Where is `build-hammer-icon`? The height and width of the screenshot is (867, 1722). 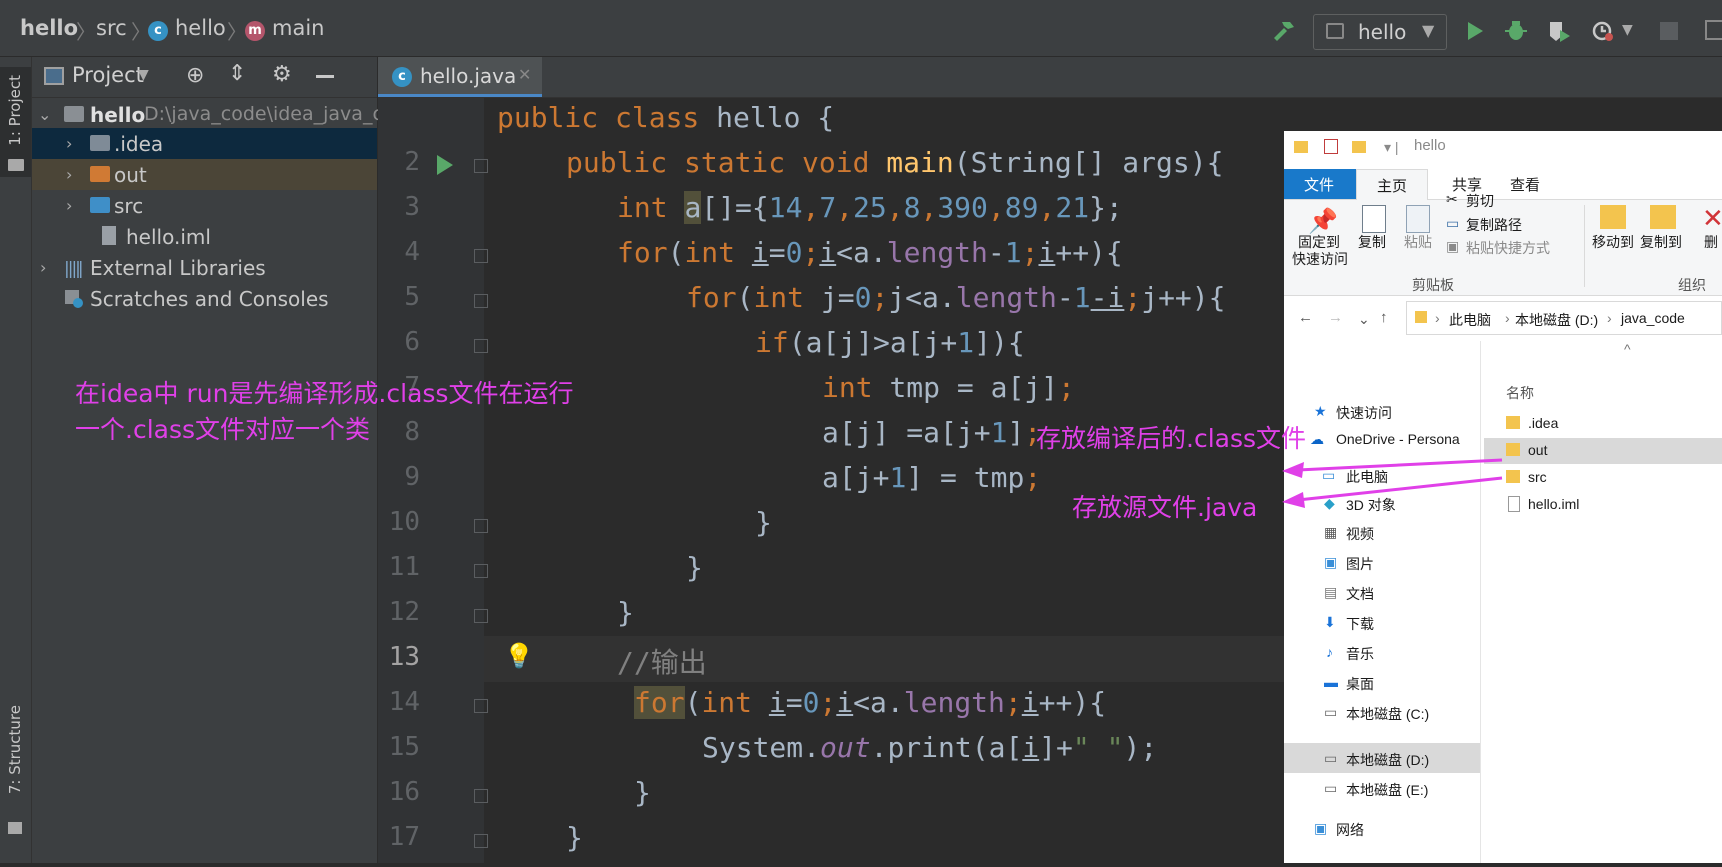 build-hammer-icon is located at coordinates (1283, 31).